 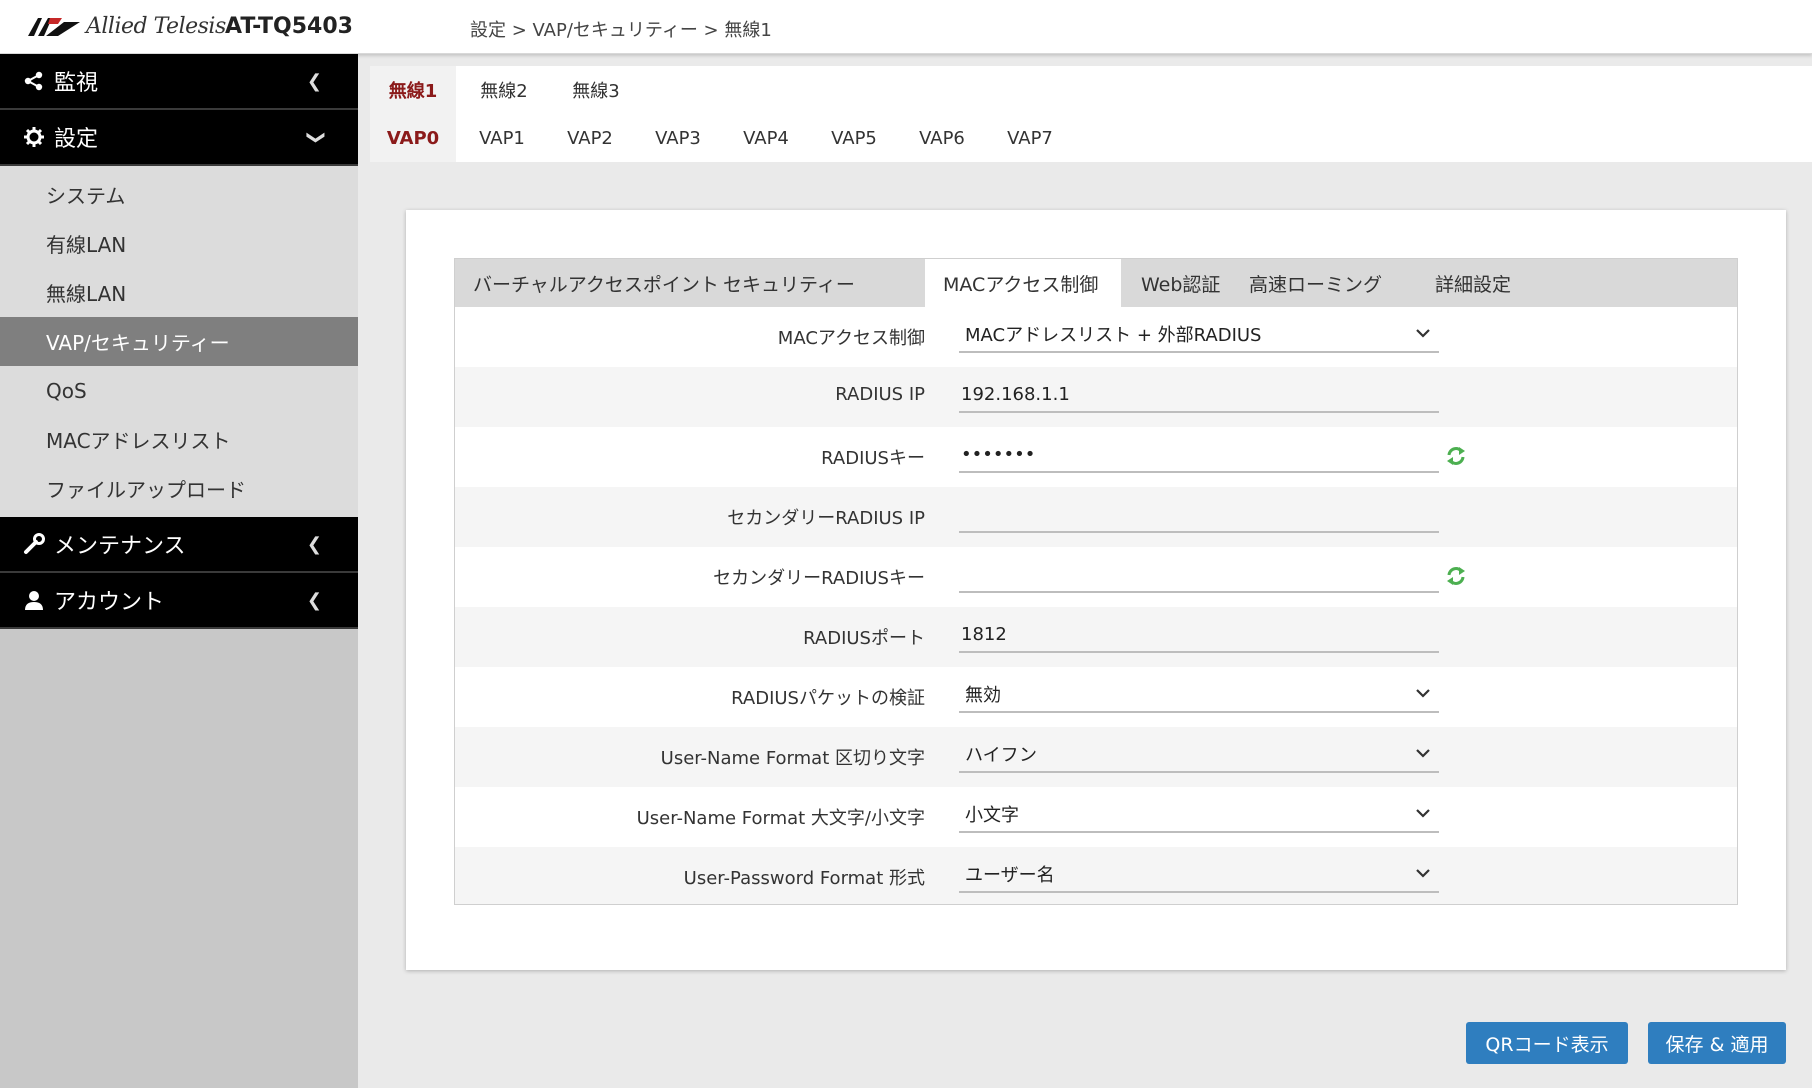 What do you see at coordinates (1315, 283) in the screenshot?
I see `tab-fast-roaming: 高速ローミング` at bounding box center [1315, 283].